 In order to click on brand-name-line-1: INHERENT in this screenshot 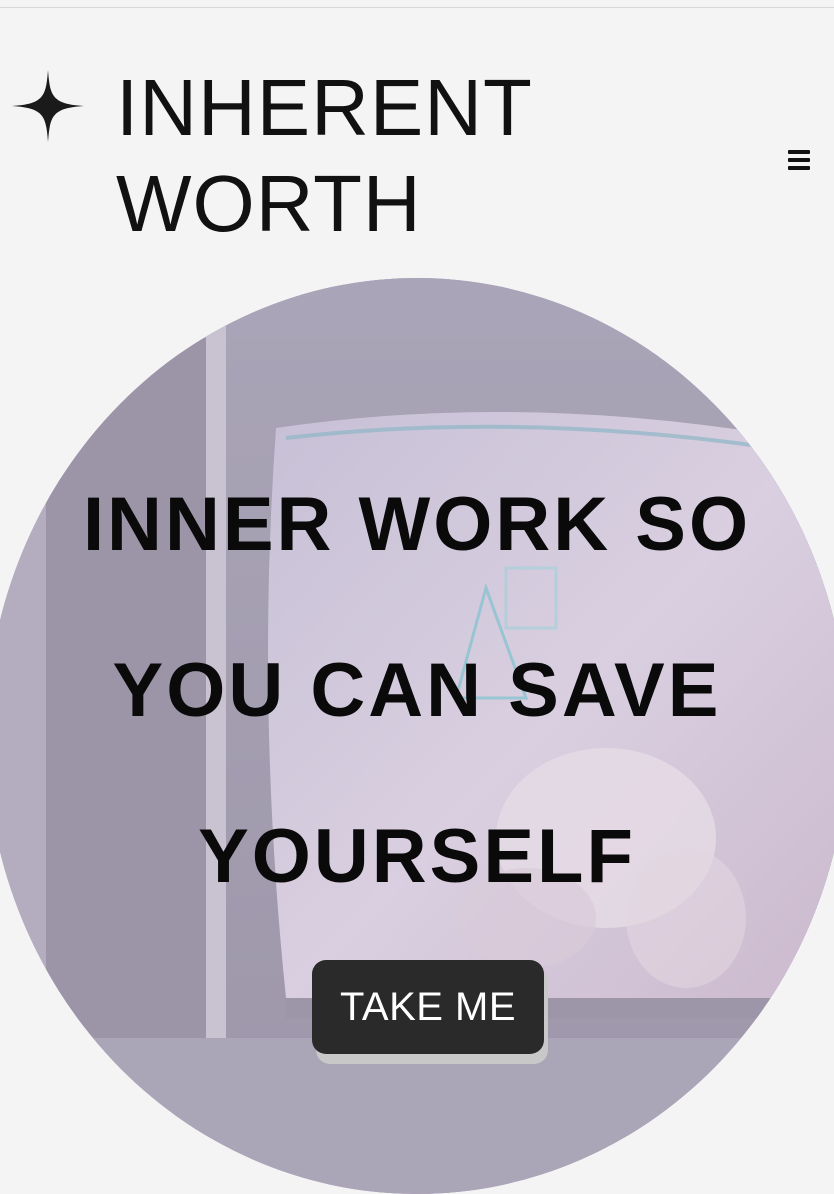, I will do `click(324, 107)`.